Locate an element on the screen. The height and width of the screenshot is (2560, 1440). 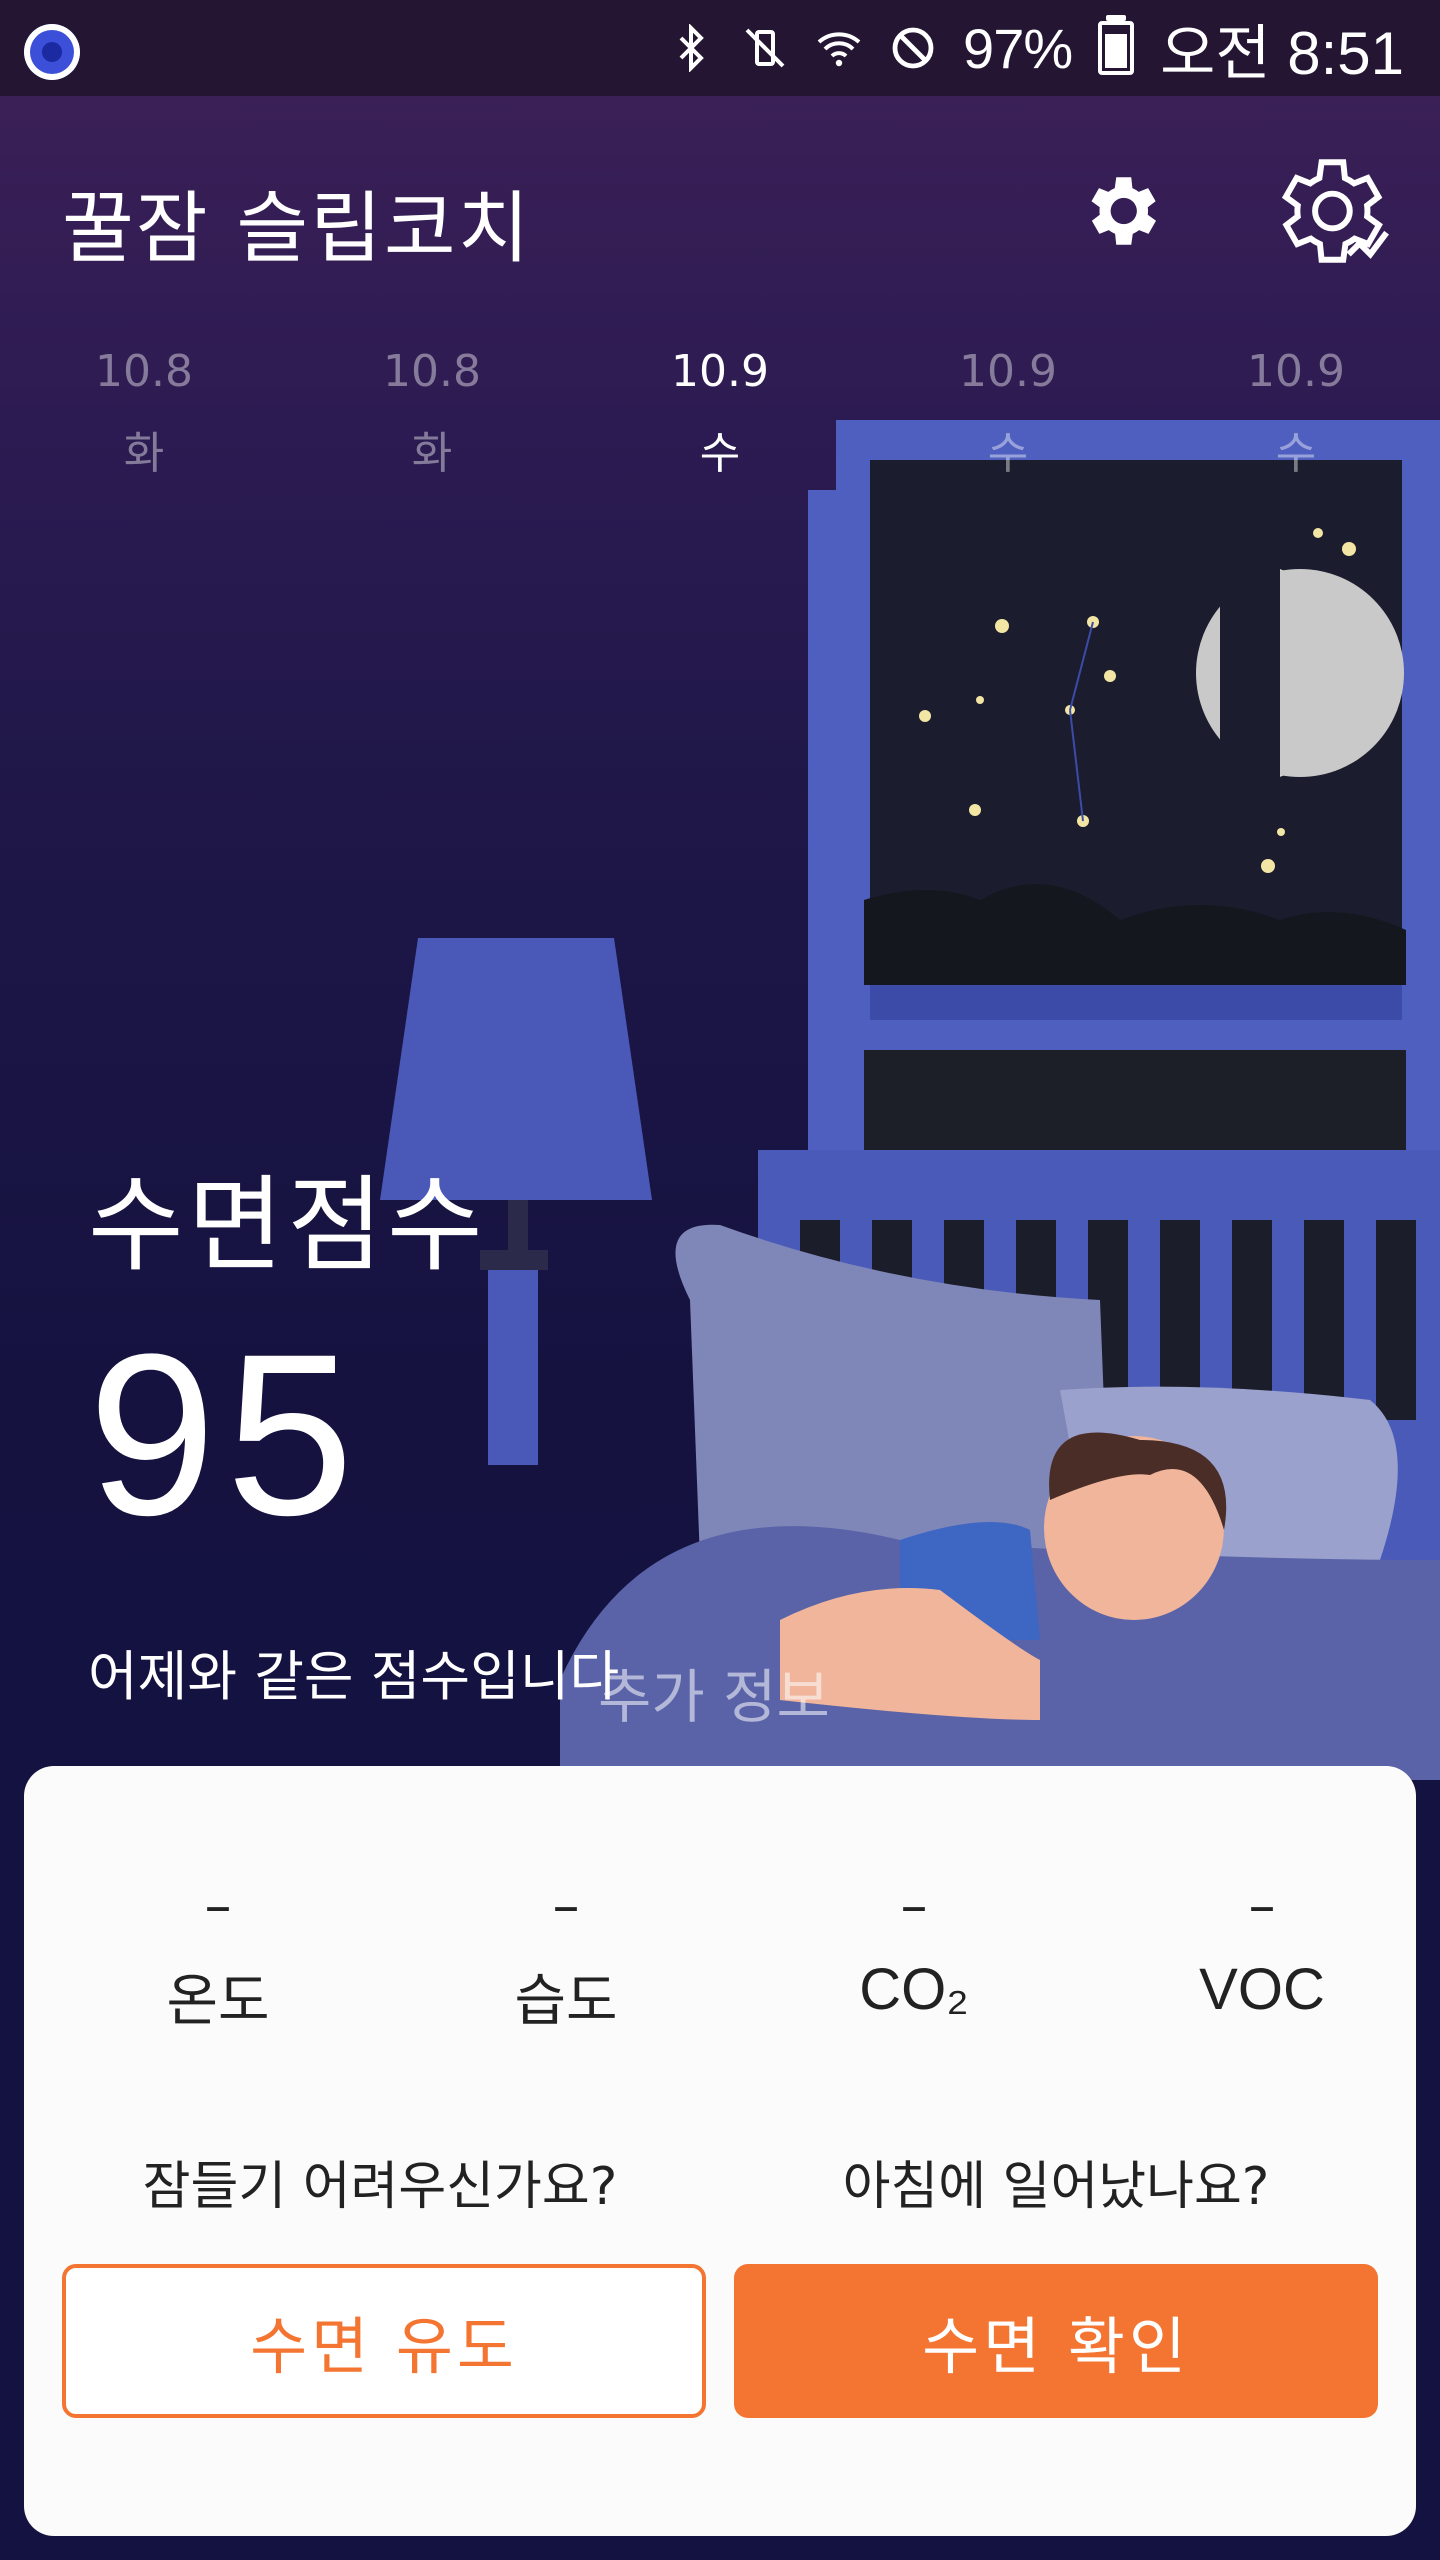
voc-sensor: – VOC is located at coordinates (1262, 1949).